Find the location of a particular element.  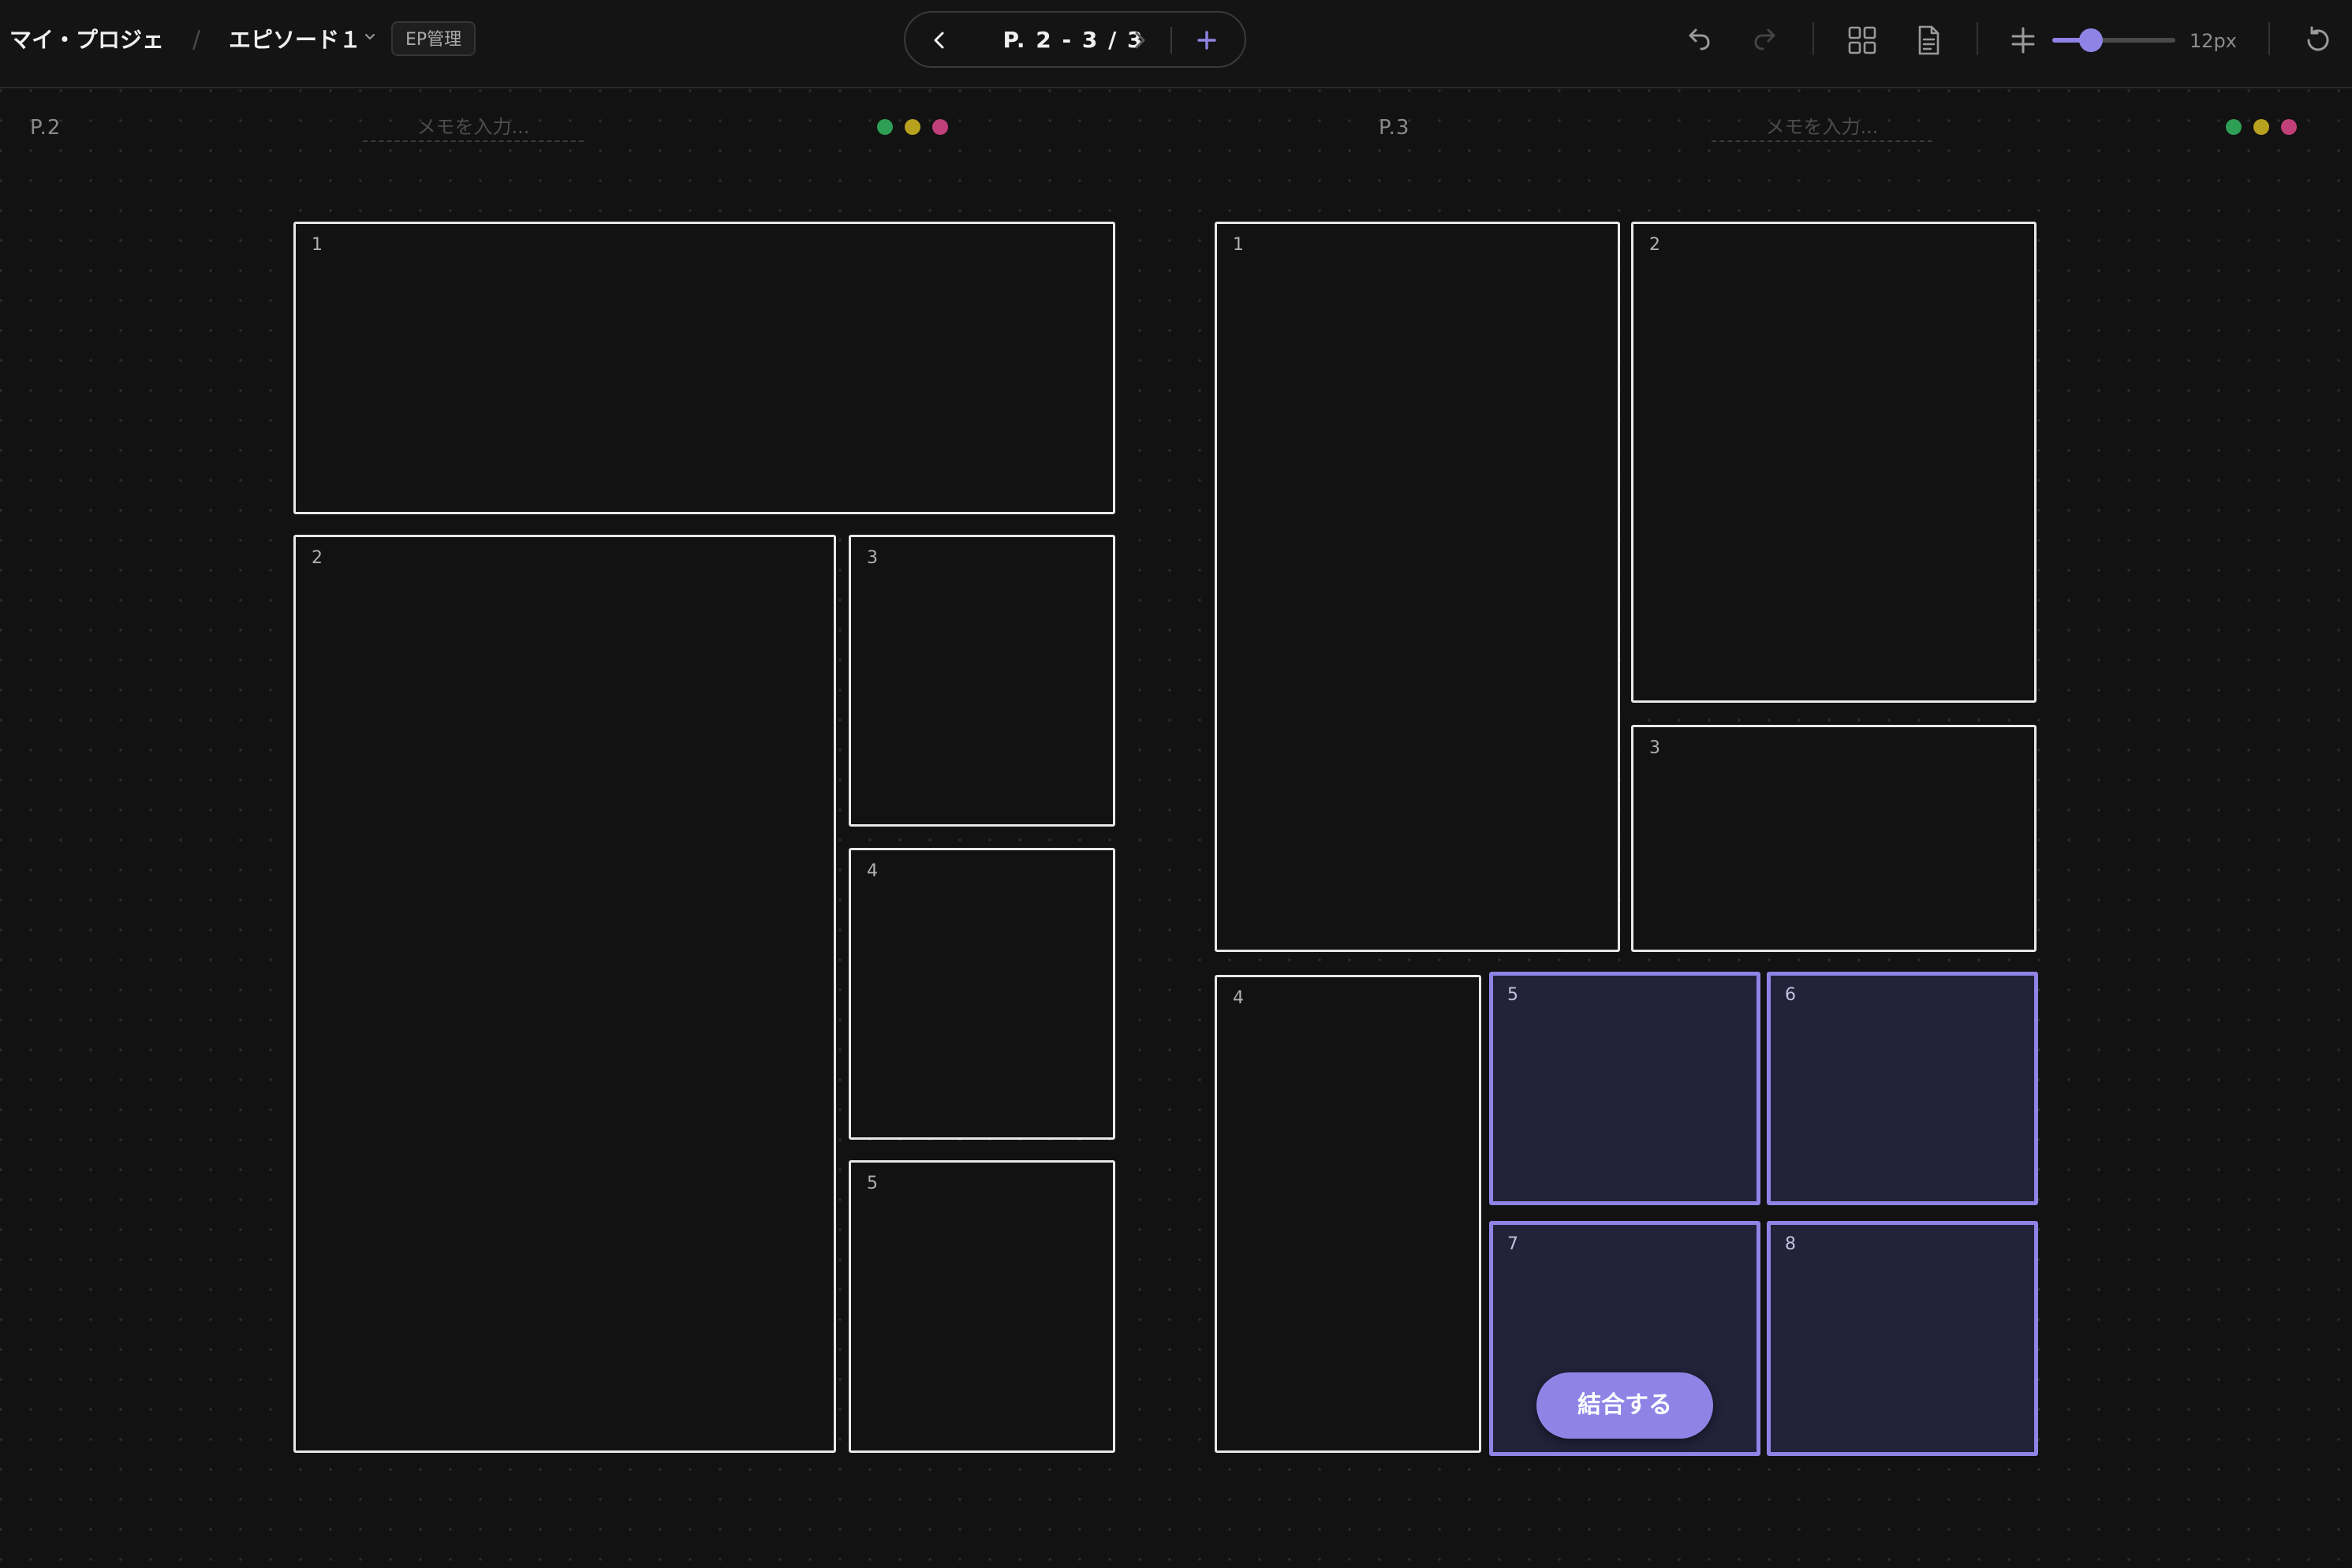

chevron-left-icon is located at coordinates (940, 40).